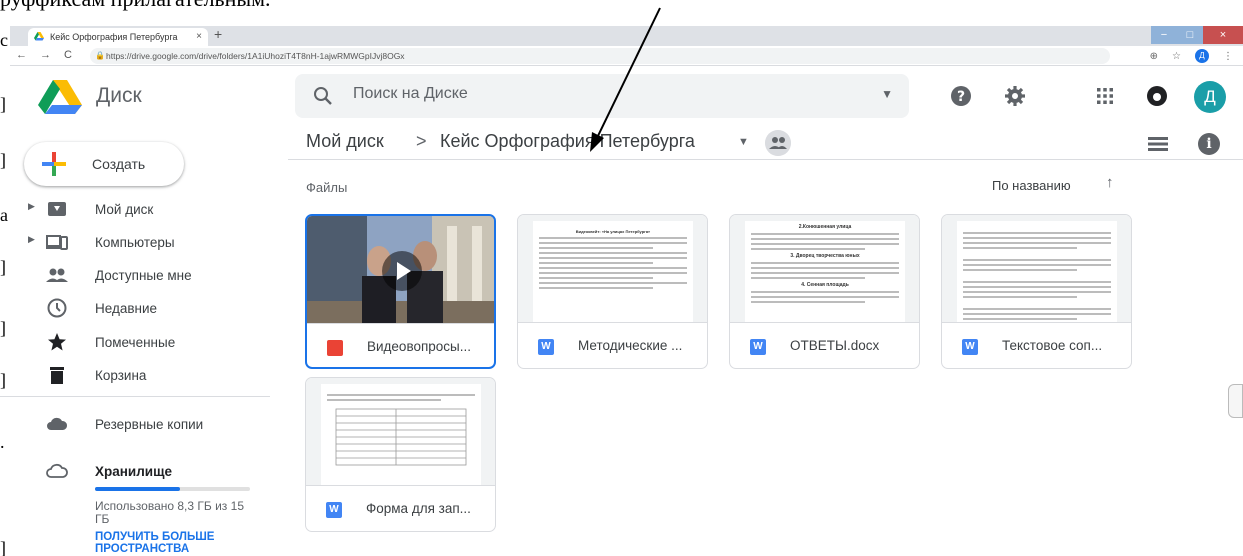 Image resolution: width=1243 pixels, height=556 pixels. What do you see at coordinates (1190, 35) in the screenshot?
I see `maximize-button: □` at bounding box center [1190, 35].